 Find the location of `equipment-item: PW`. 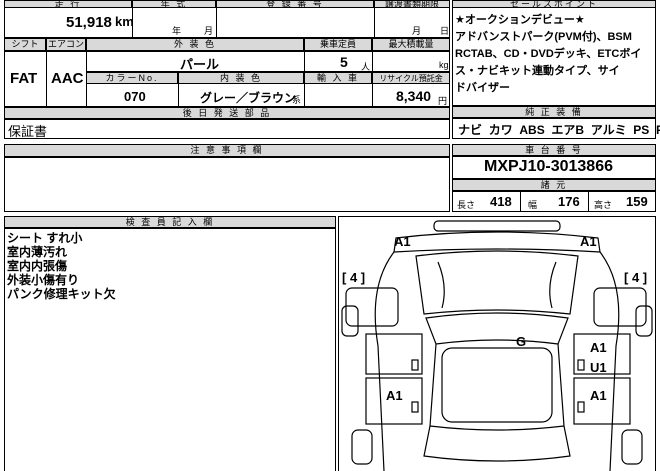

equipment-item: PW is located at coordinates (657, 130).